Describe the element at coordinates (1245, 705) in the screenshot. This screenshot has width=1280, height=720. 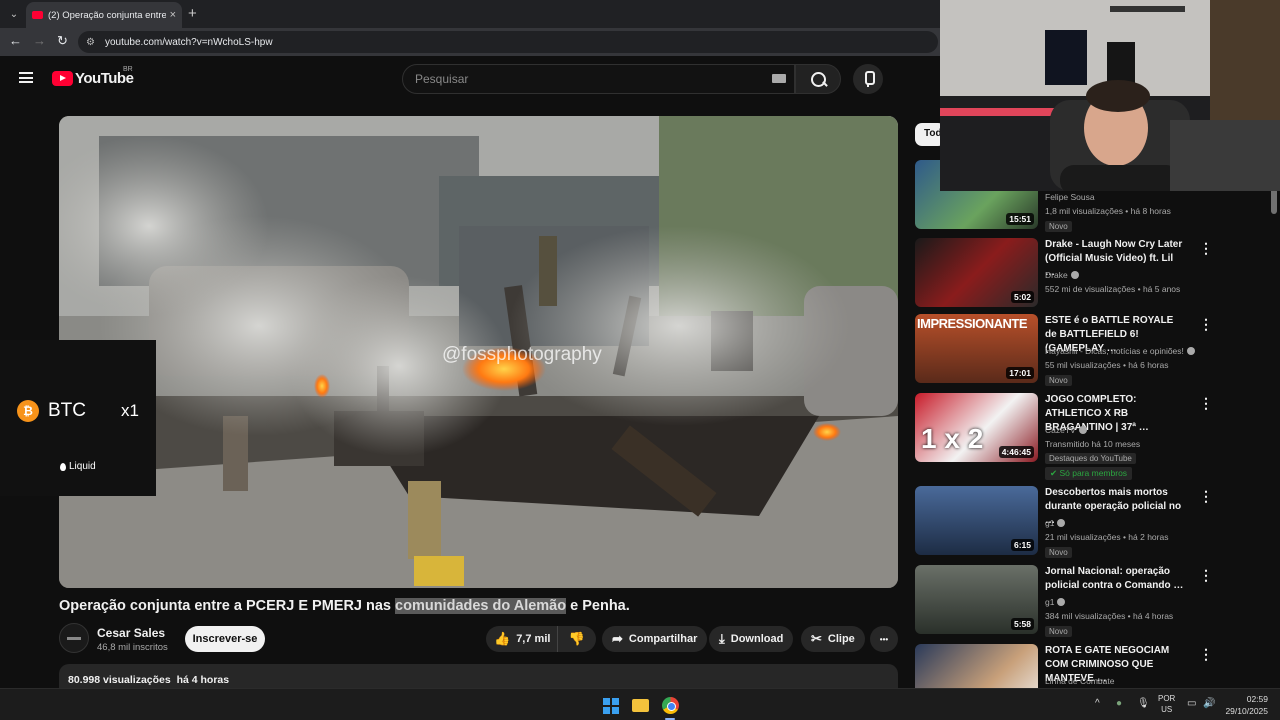
I see `system-clock: 02:59 29/10/2025` at that location.